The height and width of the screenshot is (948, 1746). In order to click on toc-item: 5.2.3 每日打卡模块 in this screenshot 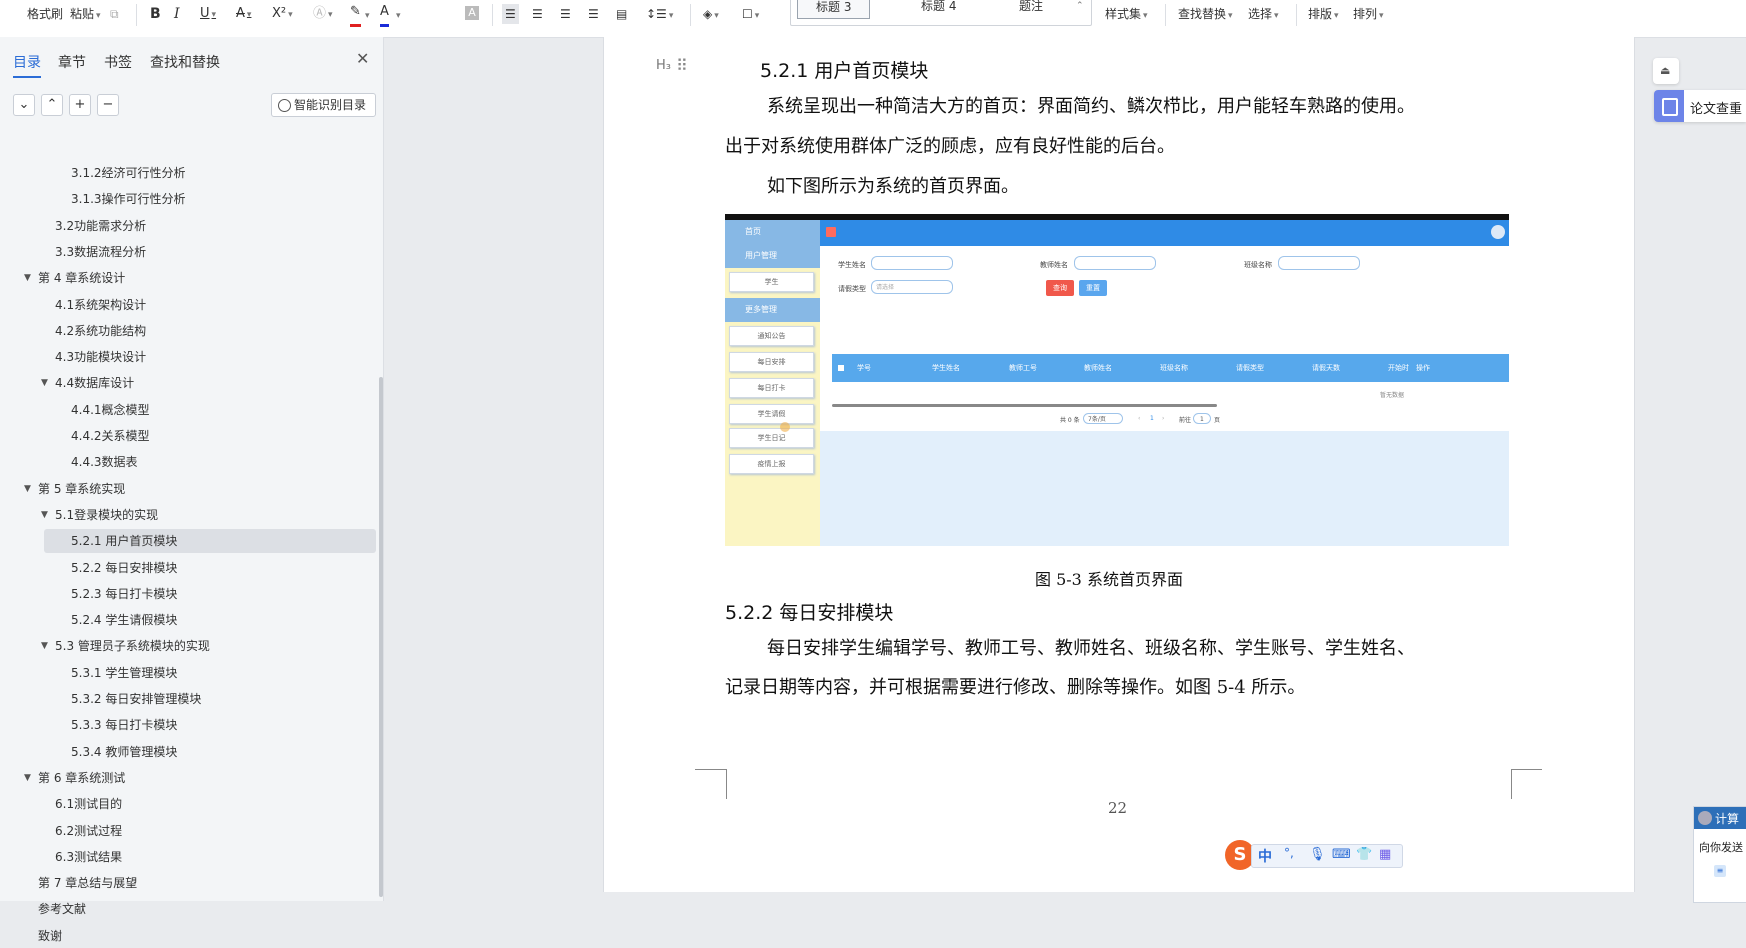, I will do `click(124, 594)`.